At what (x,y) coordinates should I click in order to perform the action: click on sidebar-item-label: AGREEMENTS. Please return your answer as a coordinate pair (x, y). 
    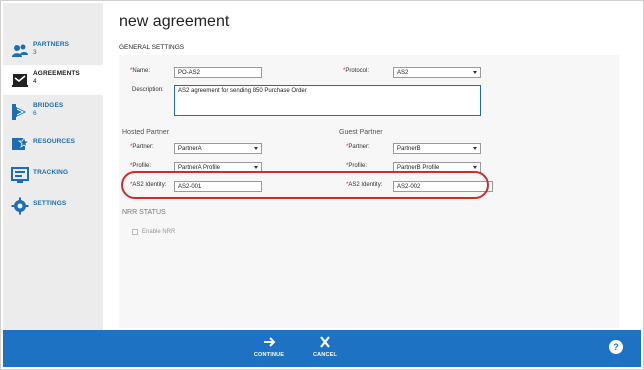
    Looking at the image, I should click on (56, 73).